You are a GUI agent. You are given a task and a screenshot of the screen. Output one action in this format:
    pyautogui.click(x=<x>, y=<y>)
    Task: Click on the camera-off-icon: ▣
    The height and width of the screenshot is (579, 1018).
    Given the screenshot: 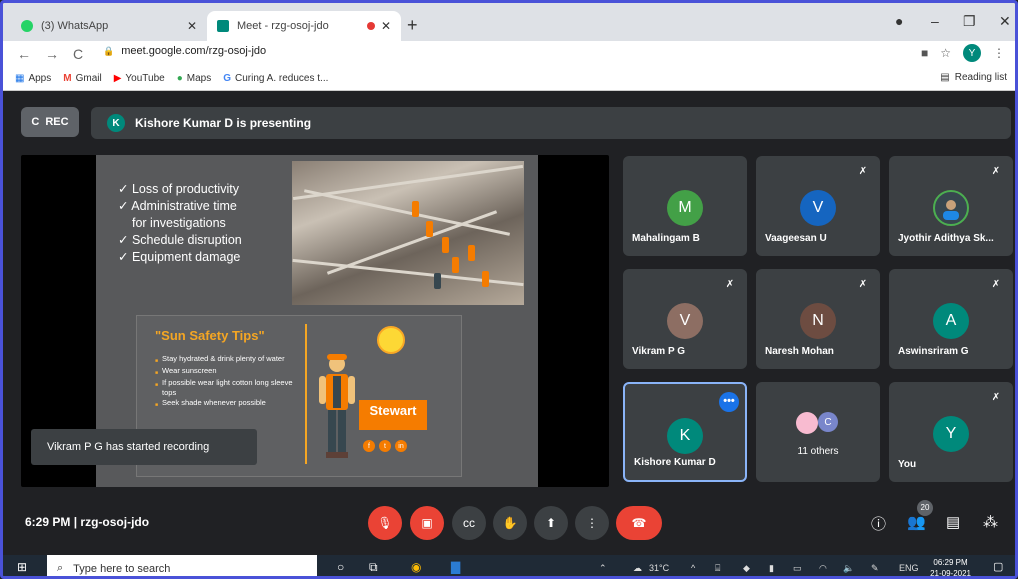 What is the action you would take?
    pyautogui.click(x=427, y=523)
    